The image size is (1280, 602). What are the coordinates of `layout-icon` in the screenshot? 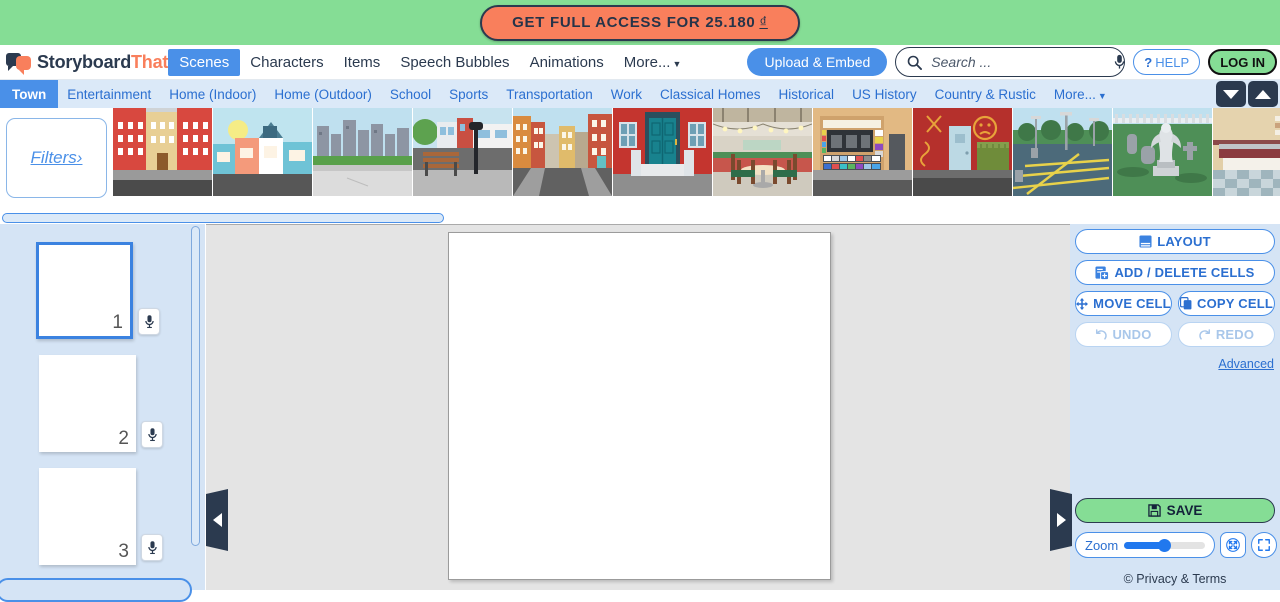 It's located at (1145, 241).